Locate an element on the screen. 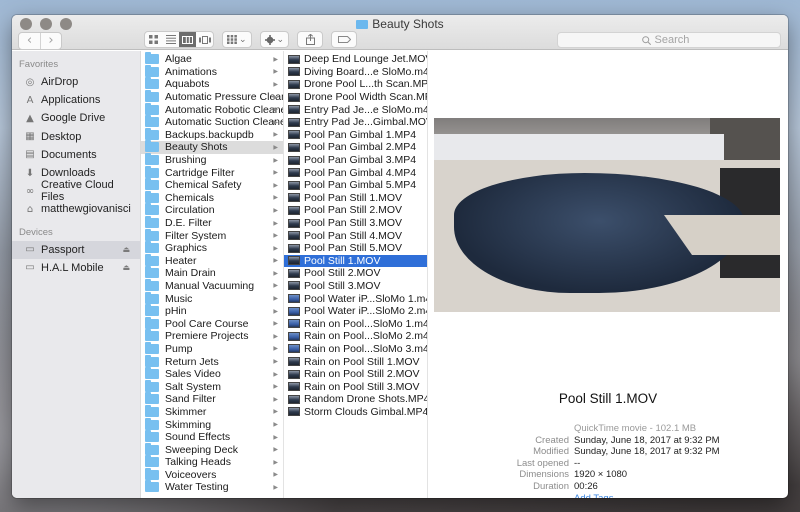 The image size is (800, 512). folder-row: Sales Video ▶ is located at coordinates (212, 374).